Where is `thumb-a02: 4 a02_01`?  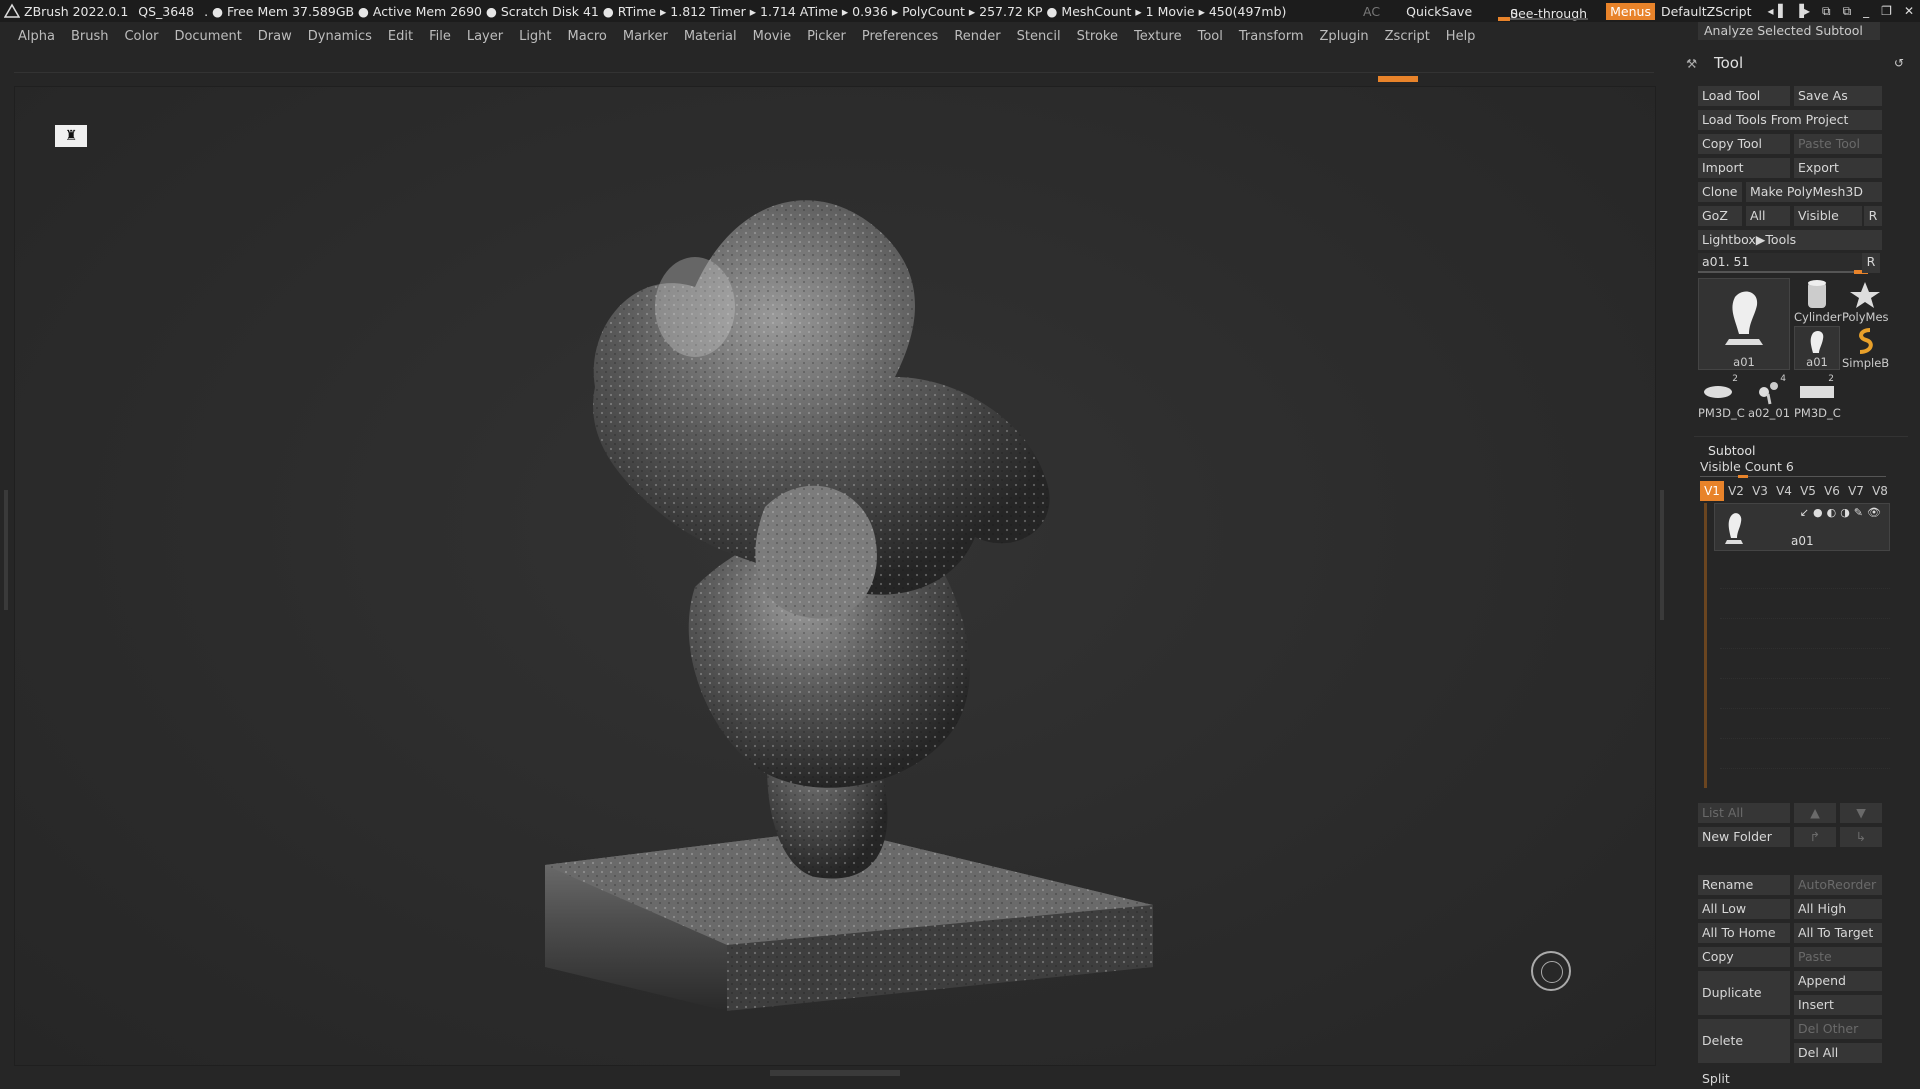 thumb-a02: 4 a02_01 is located at coordinates (1769, 397).